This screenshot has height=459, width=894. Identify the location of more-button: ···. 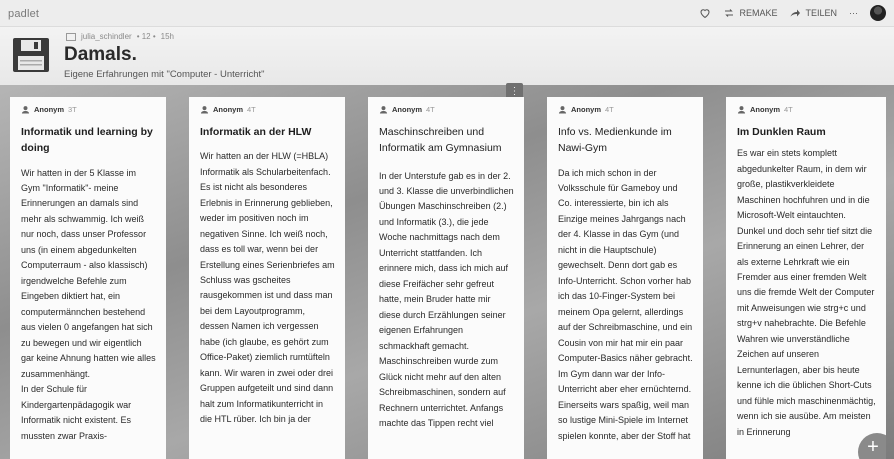
(853, 13).